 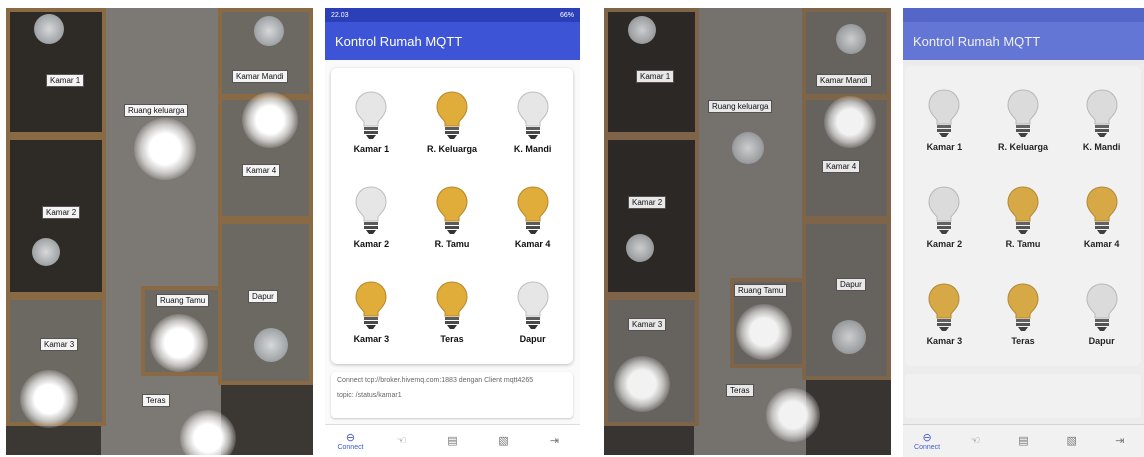 What do you see at coordinates (1023, 396) in the screenshot?
I see `connection-log` at bounding box center [1023, 396].